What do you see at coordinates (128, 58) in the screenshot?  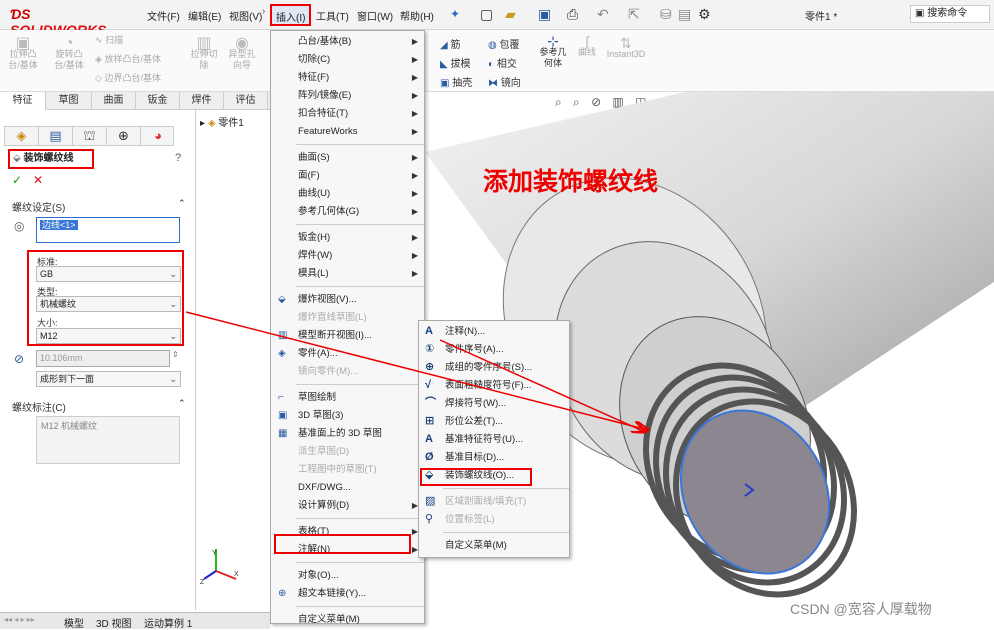 I see `loft-button: ◈ 放样凸台/基体` at bounding box center [128, 58].